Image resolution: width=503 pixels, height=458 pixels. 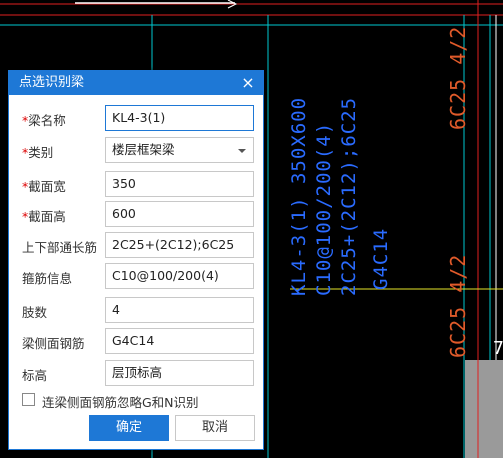 What do you see at coordinates (458, 78) in the screenshot?
I see `cad-orange-annotation-top: 6C25 4/2` at bounding box center [458, 78].